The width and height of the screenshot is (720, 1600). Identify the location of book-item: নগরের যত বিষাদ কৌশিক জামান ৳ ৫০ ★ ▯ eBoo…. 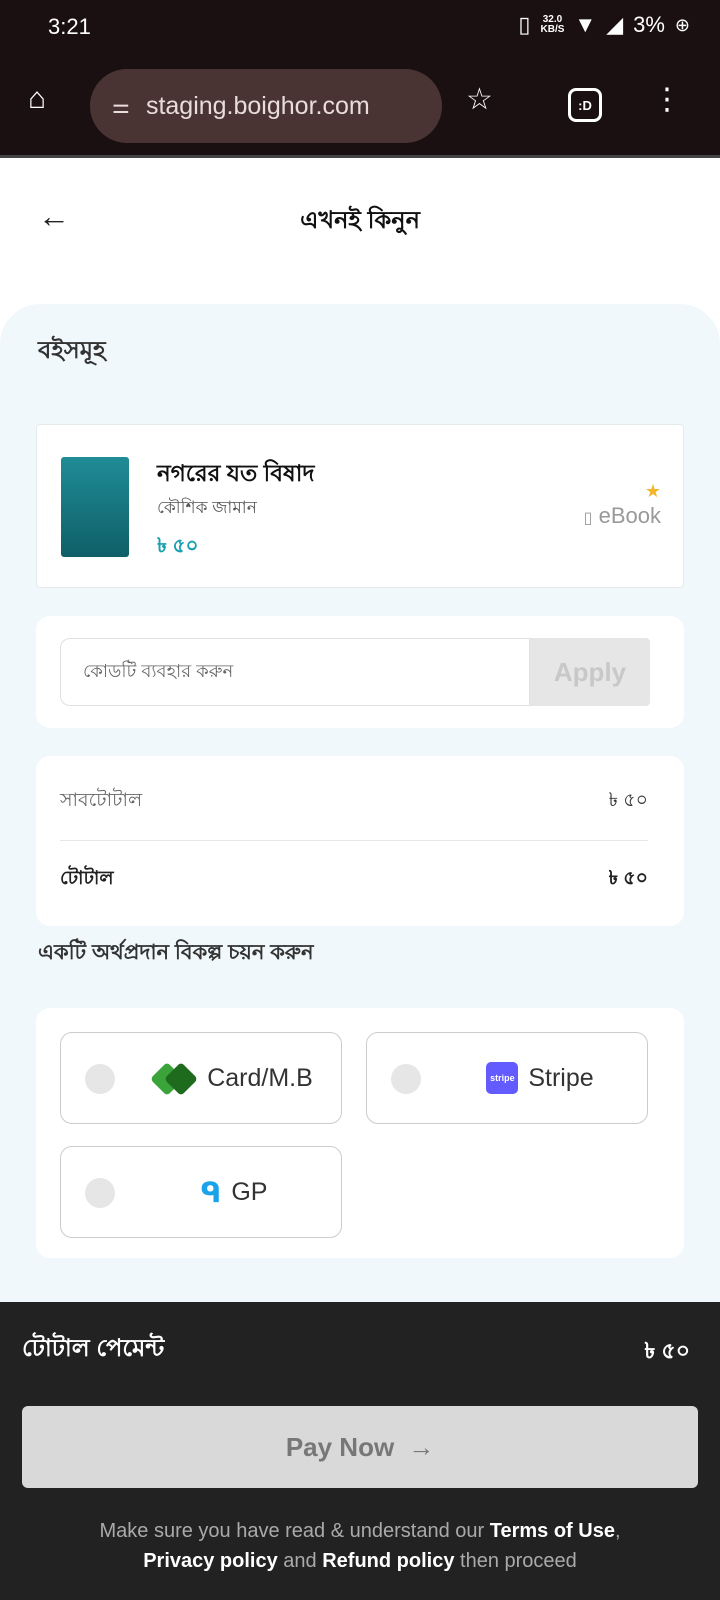
(360, 506).